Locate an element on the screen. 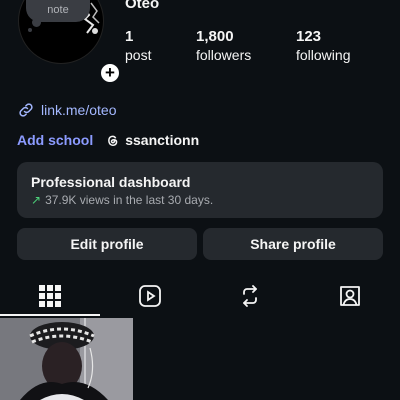 The height and width of the screenshot is (400, 400). add-story-icon: + is located at coordinates (110, 73).